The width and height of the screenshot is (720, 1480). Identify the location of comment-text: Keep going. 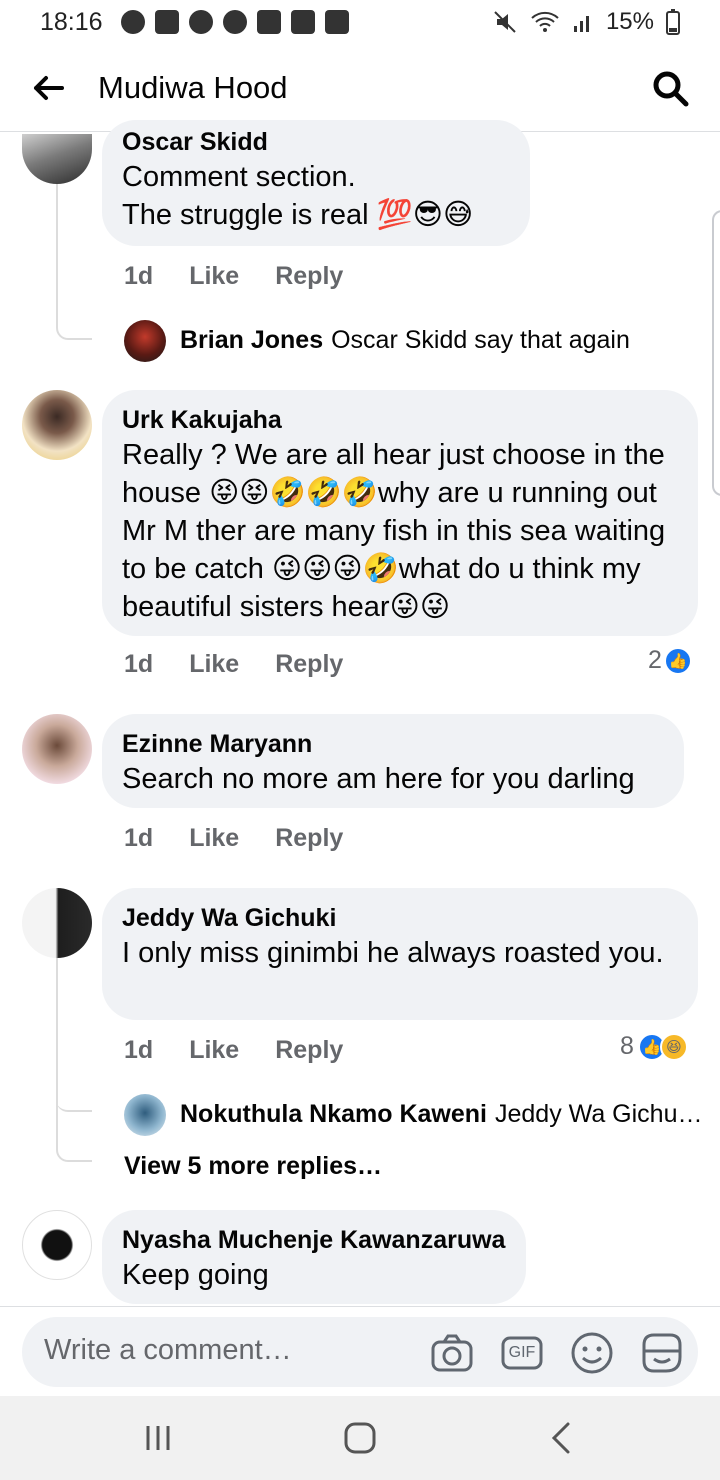
(195, 1275).